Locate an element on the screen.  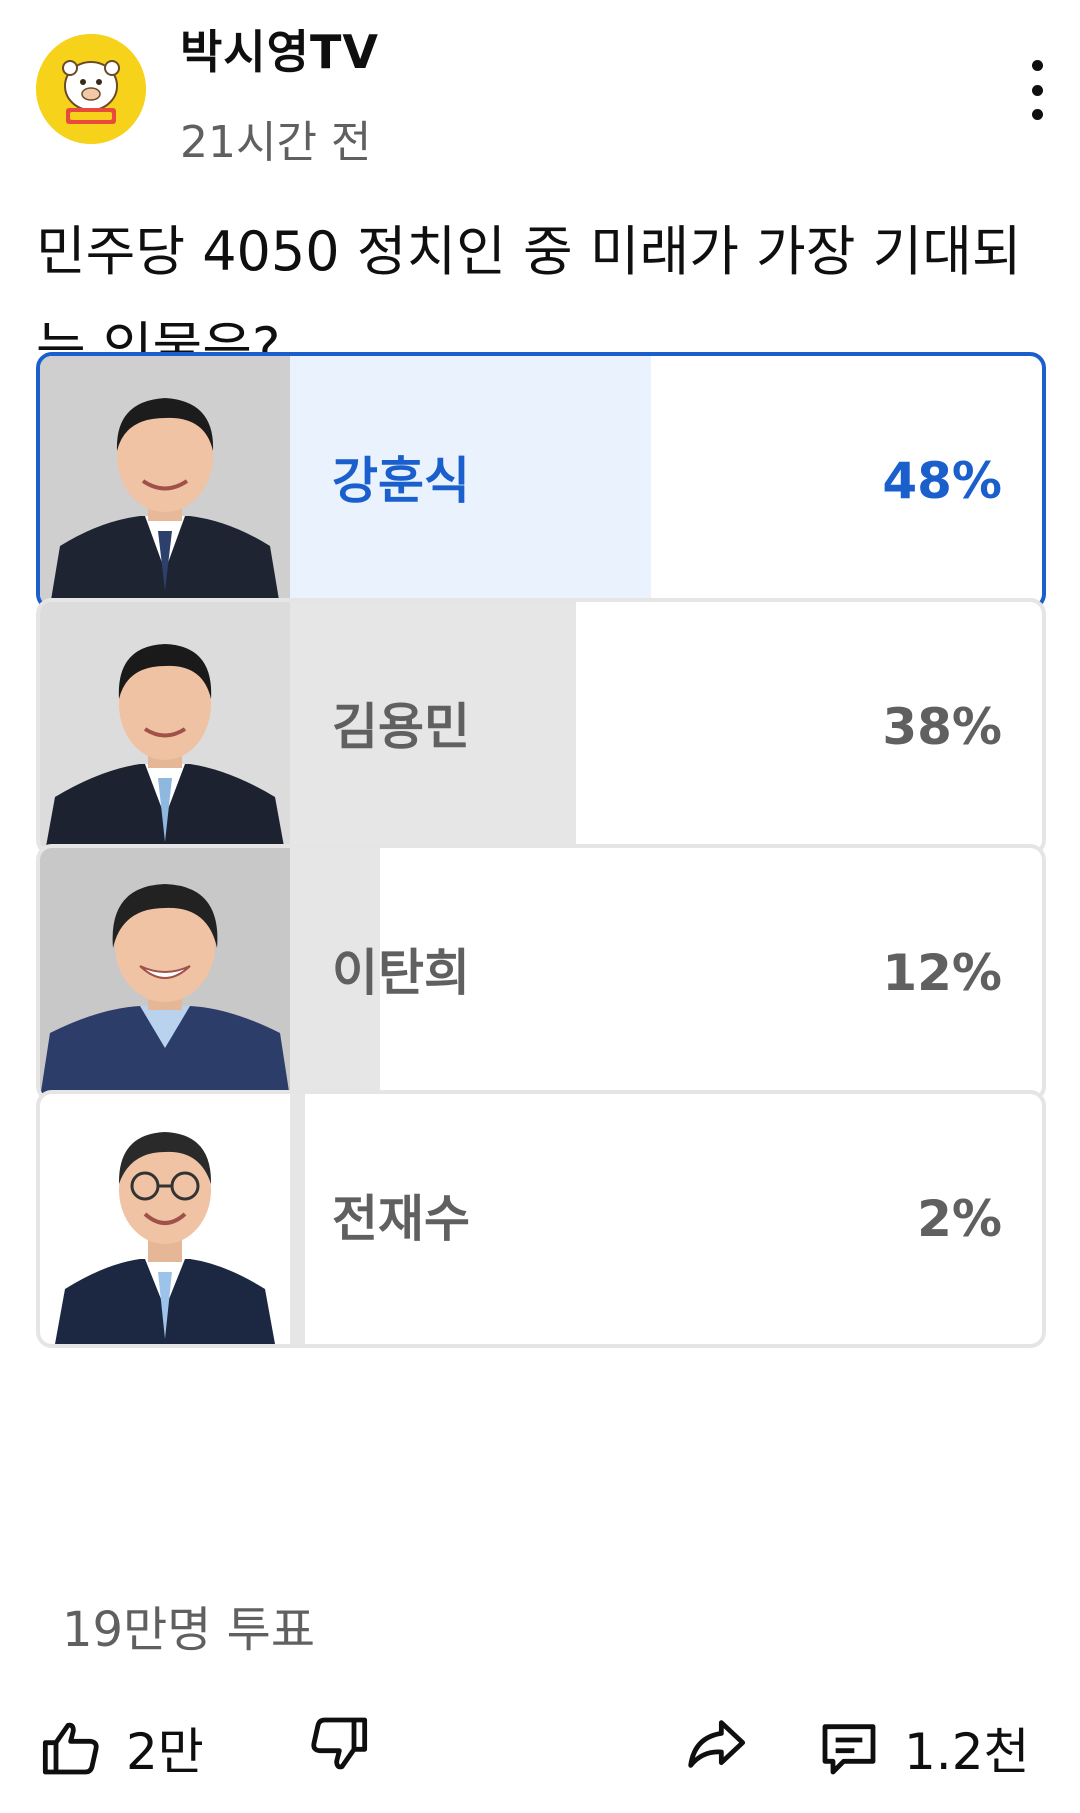
share-icon is located at coordinates (717, 1744).